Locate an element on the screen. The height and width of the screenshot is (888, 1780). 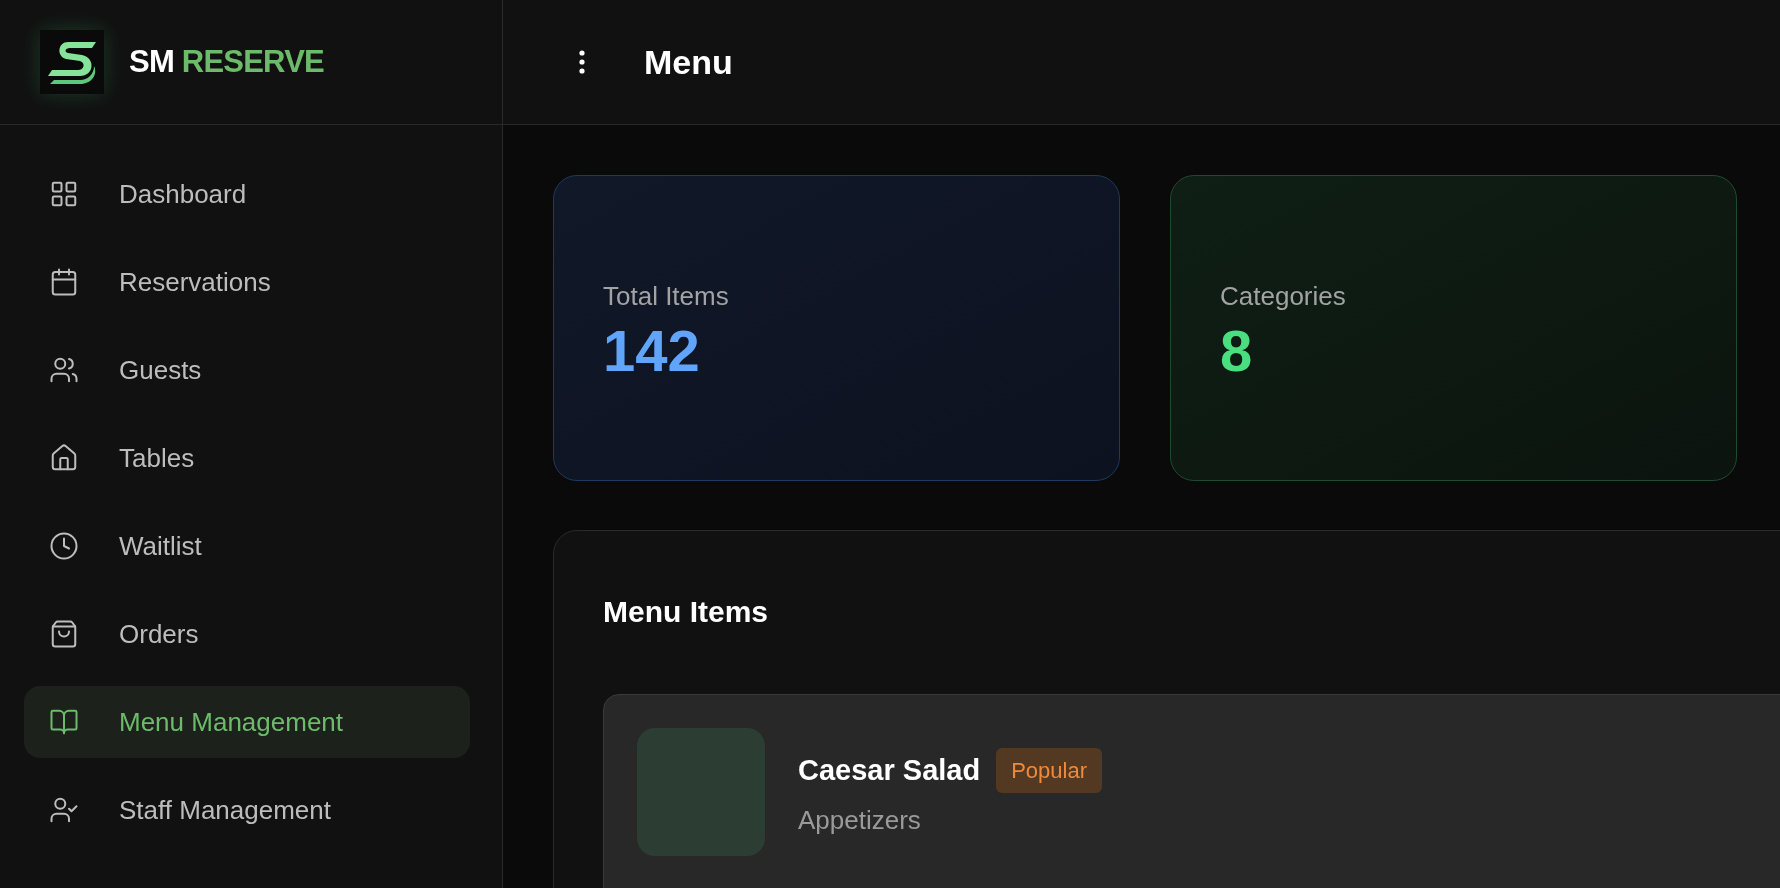
popular-tag: Popular is located at coordinates (1049, 770).